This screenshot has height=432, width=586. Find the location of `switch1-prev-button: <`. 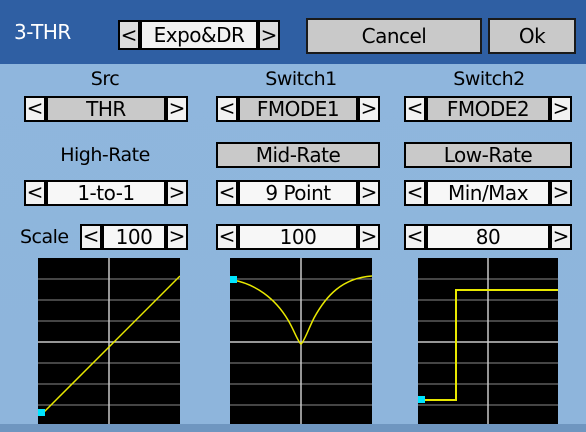

switch1-prev-button: < is located at coordinates (227, 109).